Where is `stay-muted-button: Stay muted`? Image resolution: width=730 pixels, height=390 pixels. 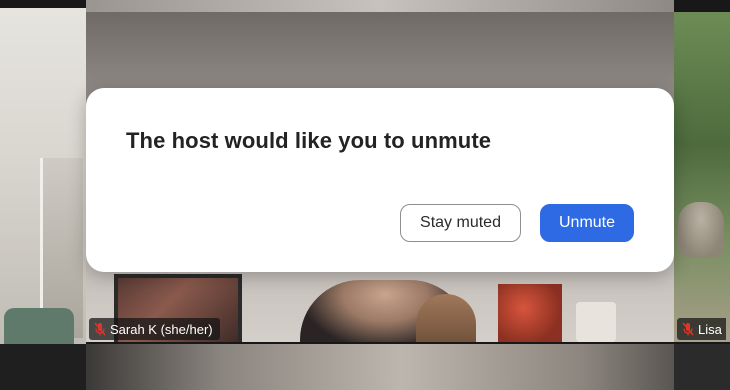
stay-muted-button: Stay muted is located at coordinates (460, 223).